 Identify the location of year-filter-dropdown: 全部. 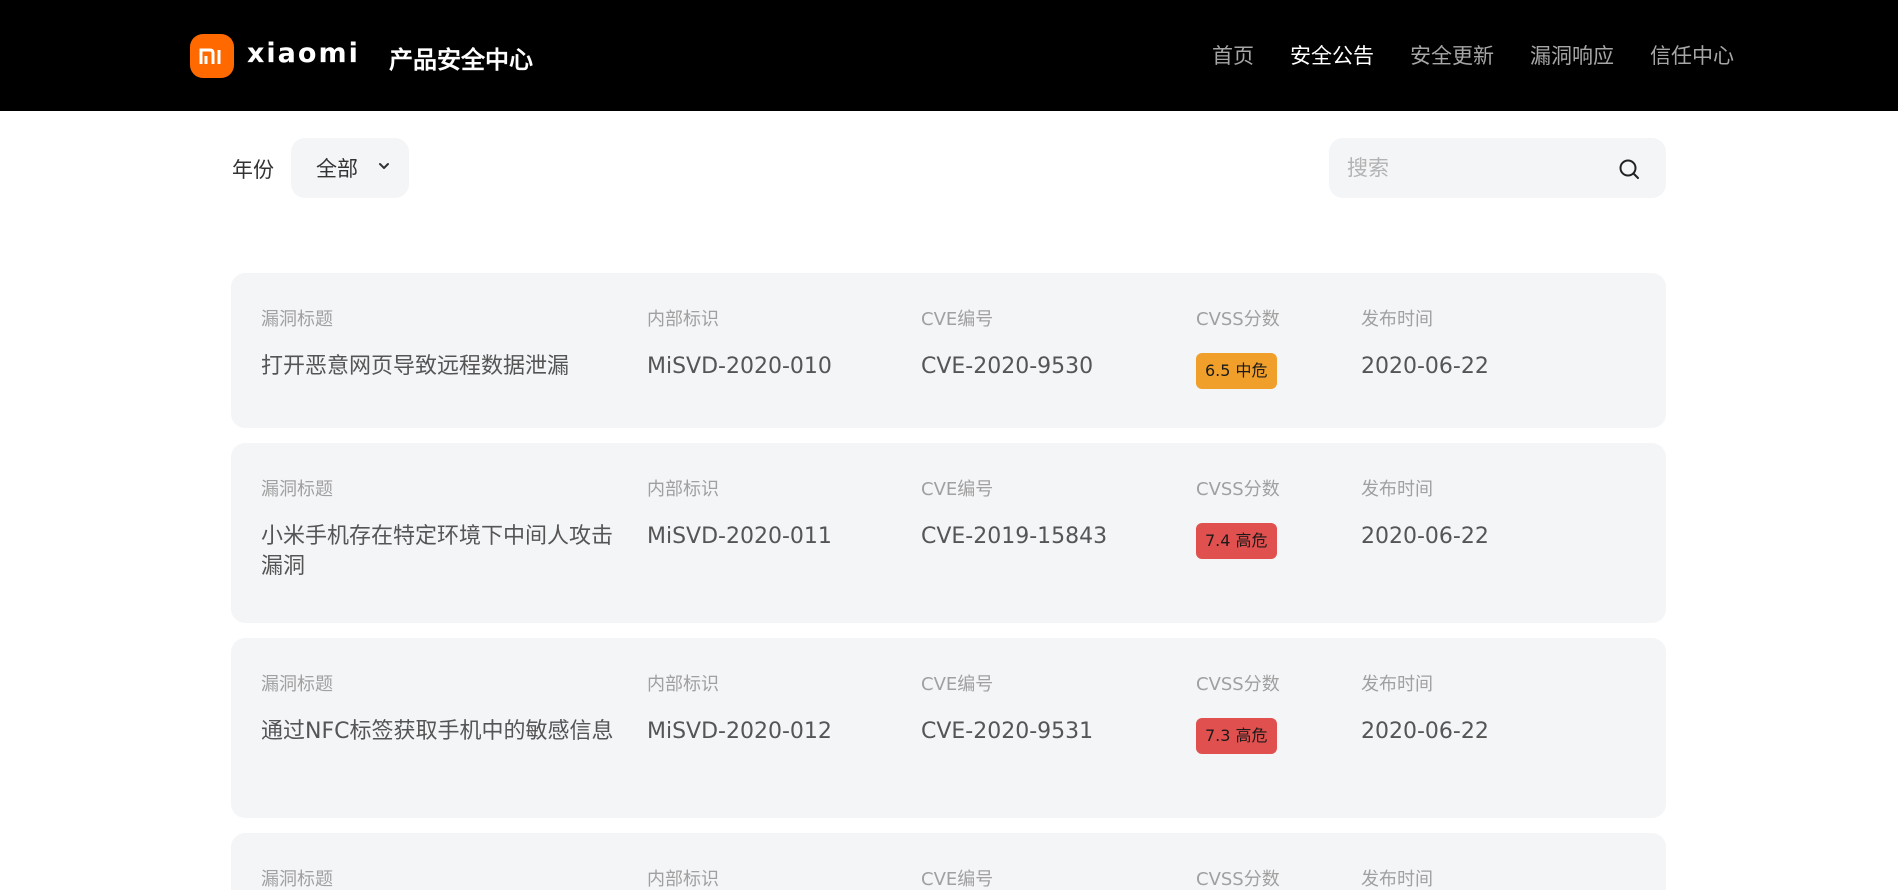
(350, 168).